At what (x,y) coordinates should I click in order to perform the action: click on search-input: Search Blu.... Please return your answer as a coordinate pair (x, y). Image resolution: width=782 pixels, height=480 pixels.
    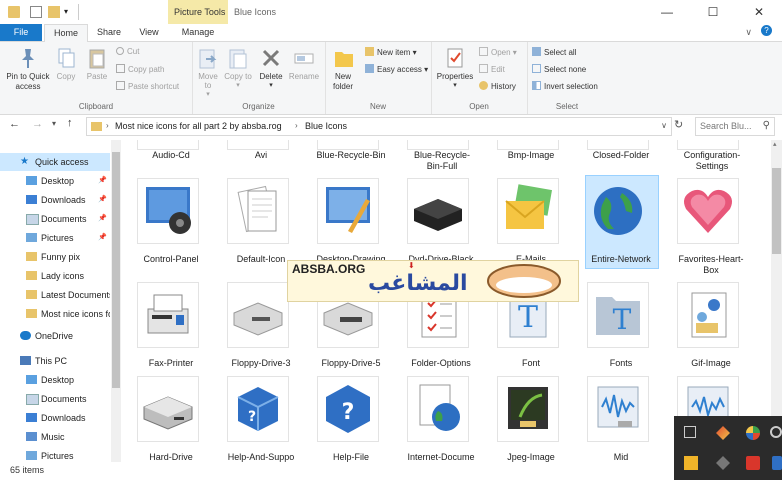
    Looking at the image, I should click on (726, 126).